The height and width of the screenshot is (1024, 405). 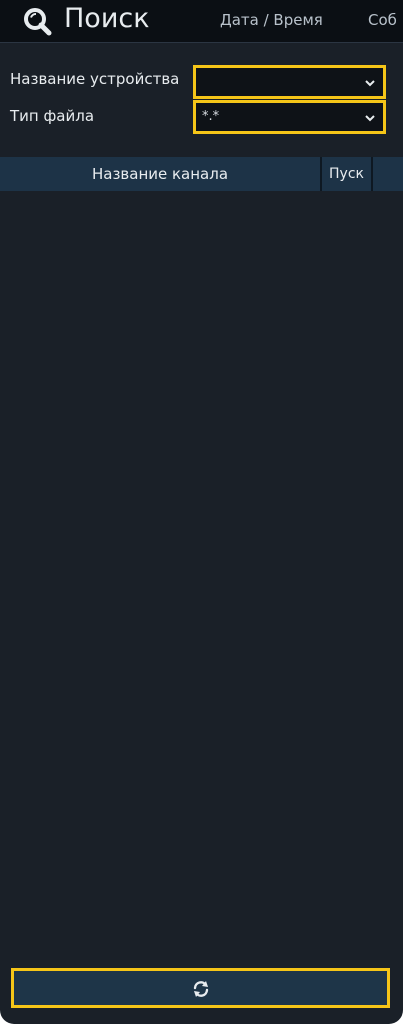 I want to click on column-divider, so click(x=372, y=174).